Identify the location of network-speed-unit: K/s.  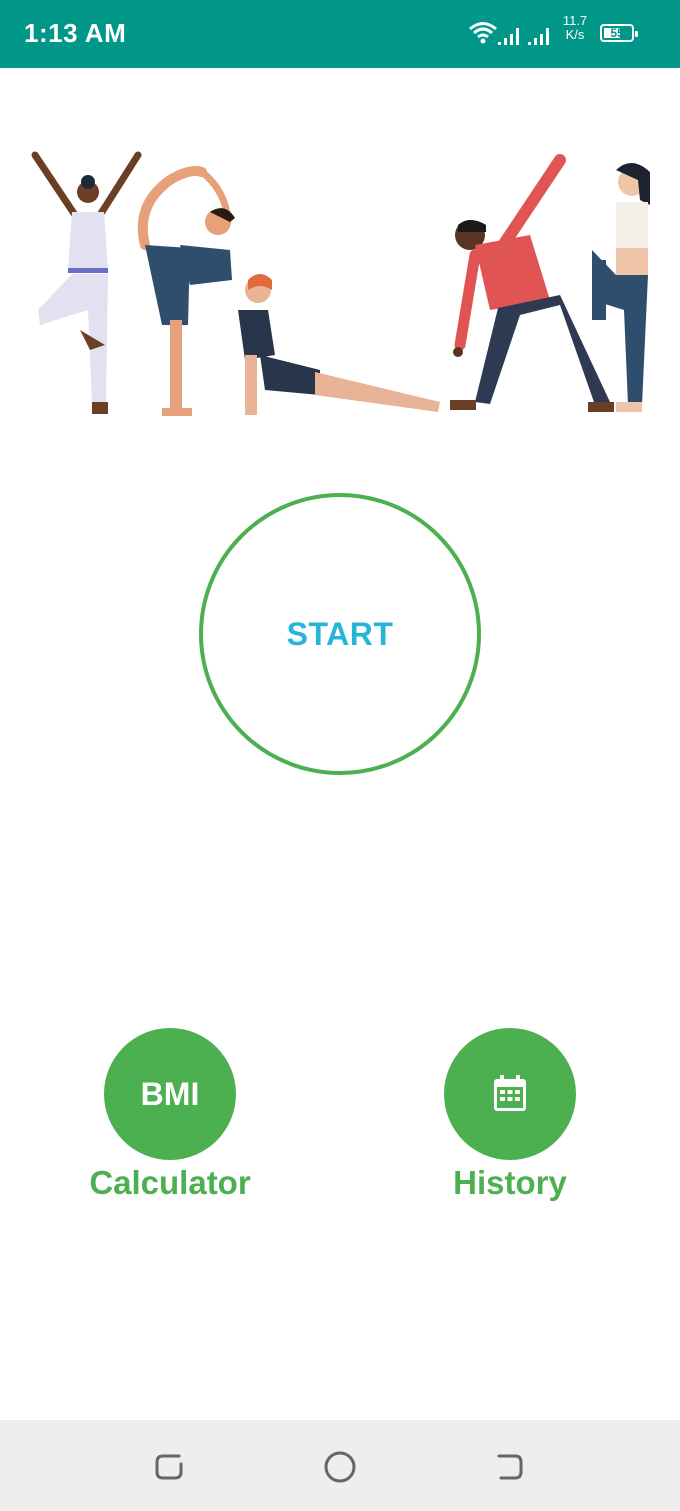
(575, 34).